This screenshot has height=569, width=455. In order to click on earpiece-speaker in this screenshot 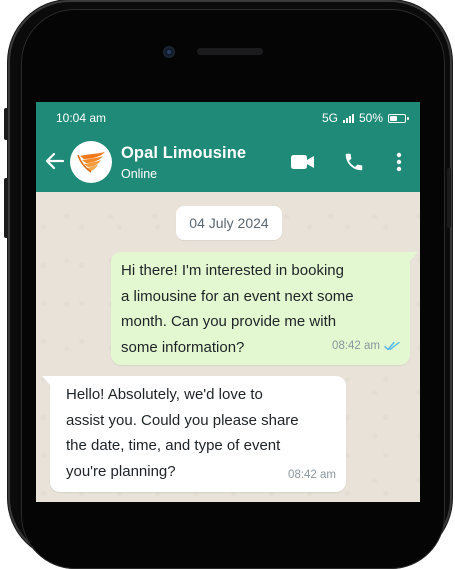, I will do `click(230, 51)`.